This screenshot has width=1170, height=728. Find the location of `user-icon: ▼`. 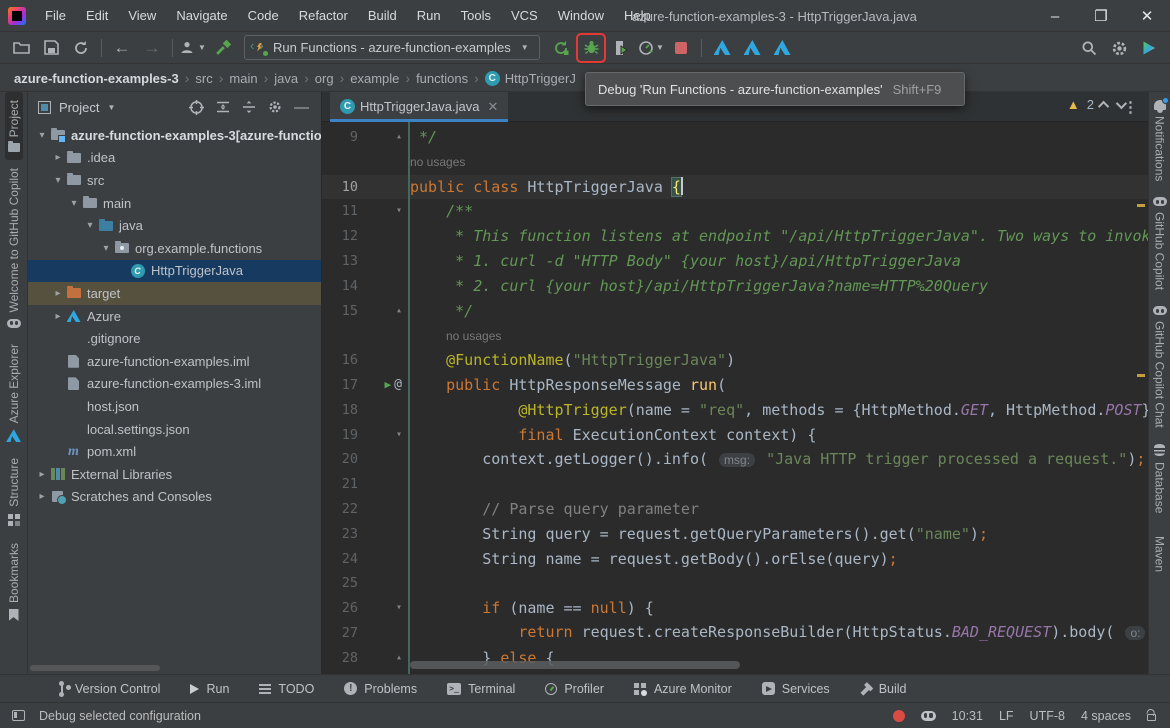

user-icon: ▼ is located at coordinates (193, 48).